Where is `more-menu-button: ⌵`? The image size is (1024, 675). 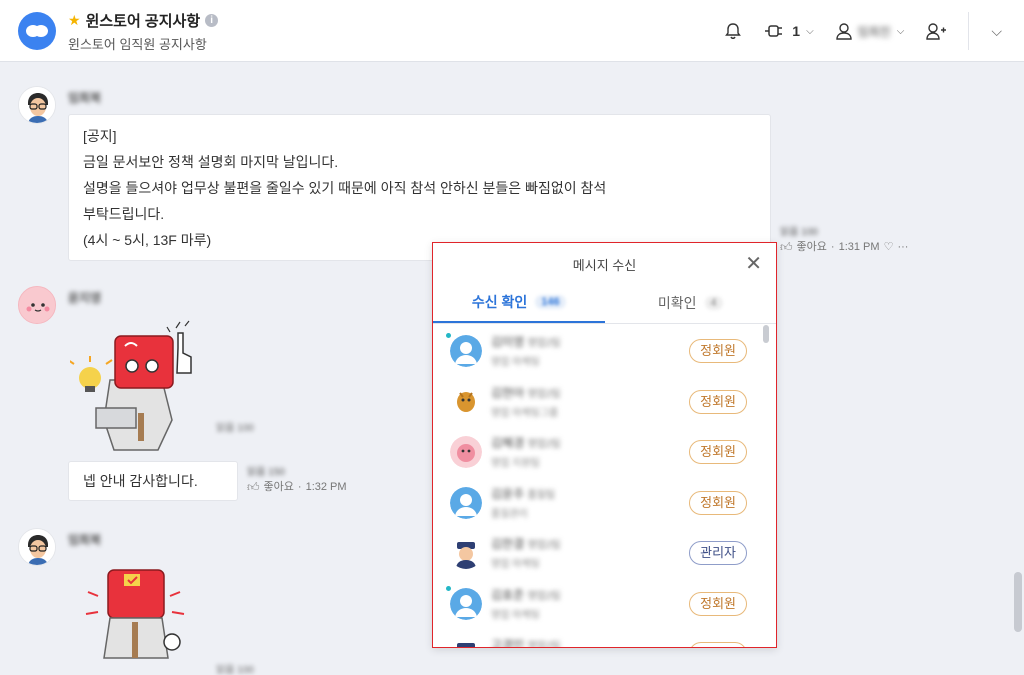
more-menu-button: ⌵ is located at coordinates (996, 31).